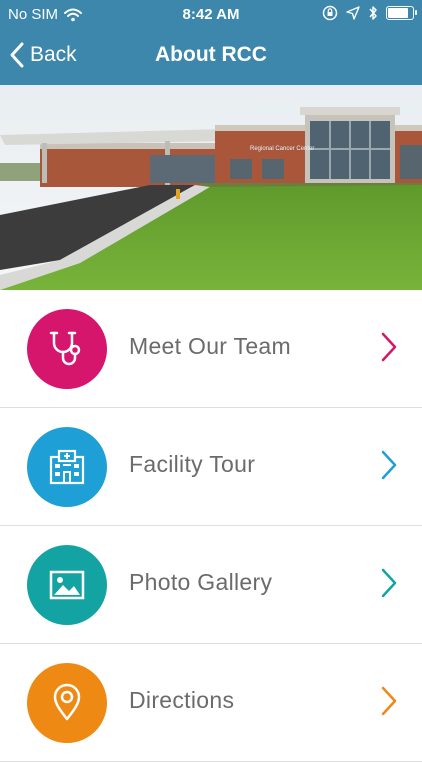 The height and width of the screenshot is (762, 422). I want to click on meet-our-team-label: Meet Our Team, so click(210, 346).